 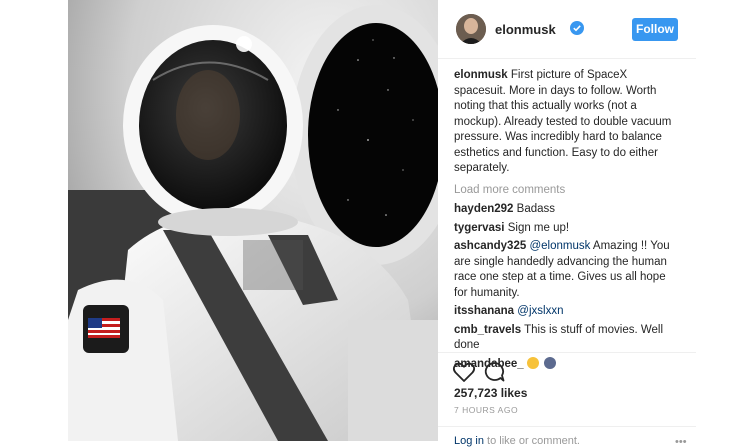 I want to click on star-struck-emoji-icon, so click(x=532, y=362).